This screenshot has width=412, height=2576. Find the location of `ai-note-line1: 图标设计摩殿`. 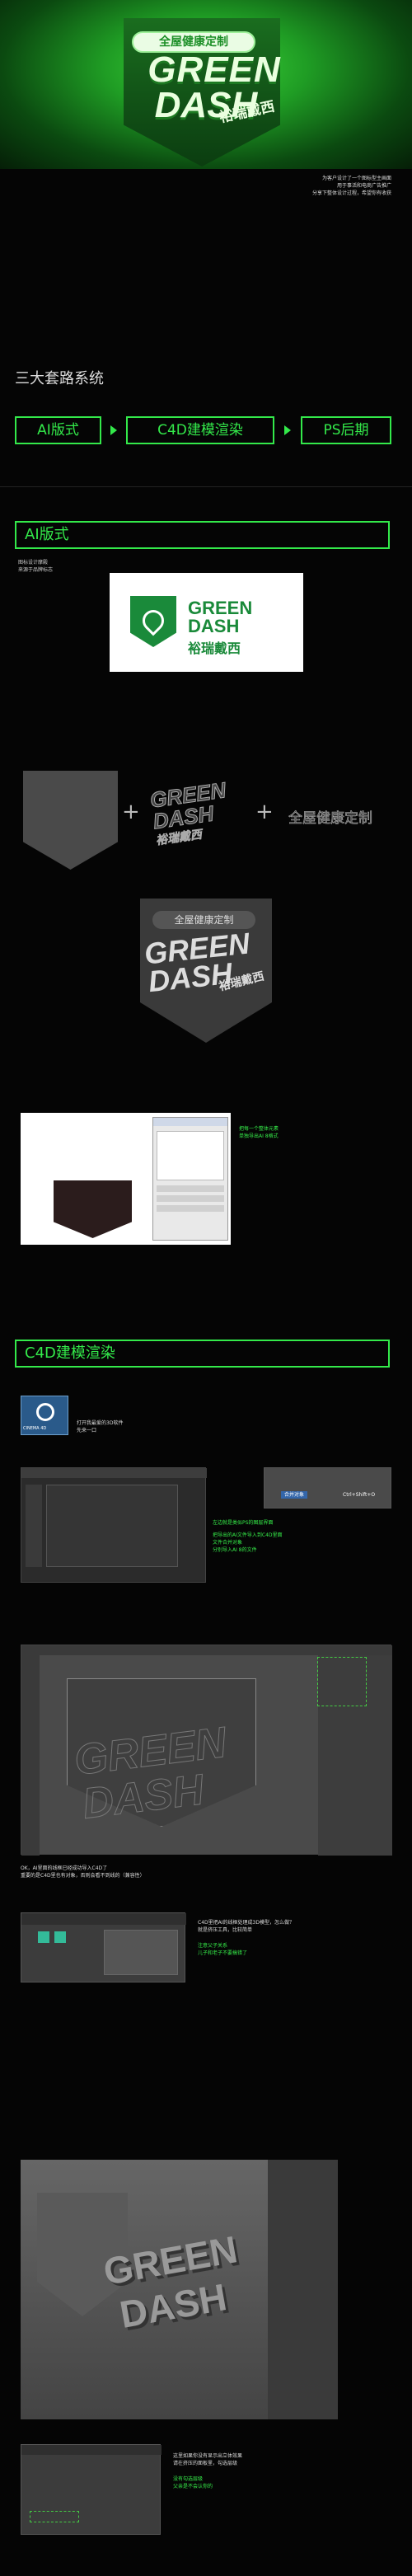

ai-note-line1: 图标设计摩殿 is located at coordinates (33, 563).